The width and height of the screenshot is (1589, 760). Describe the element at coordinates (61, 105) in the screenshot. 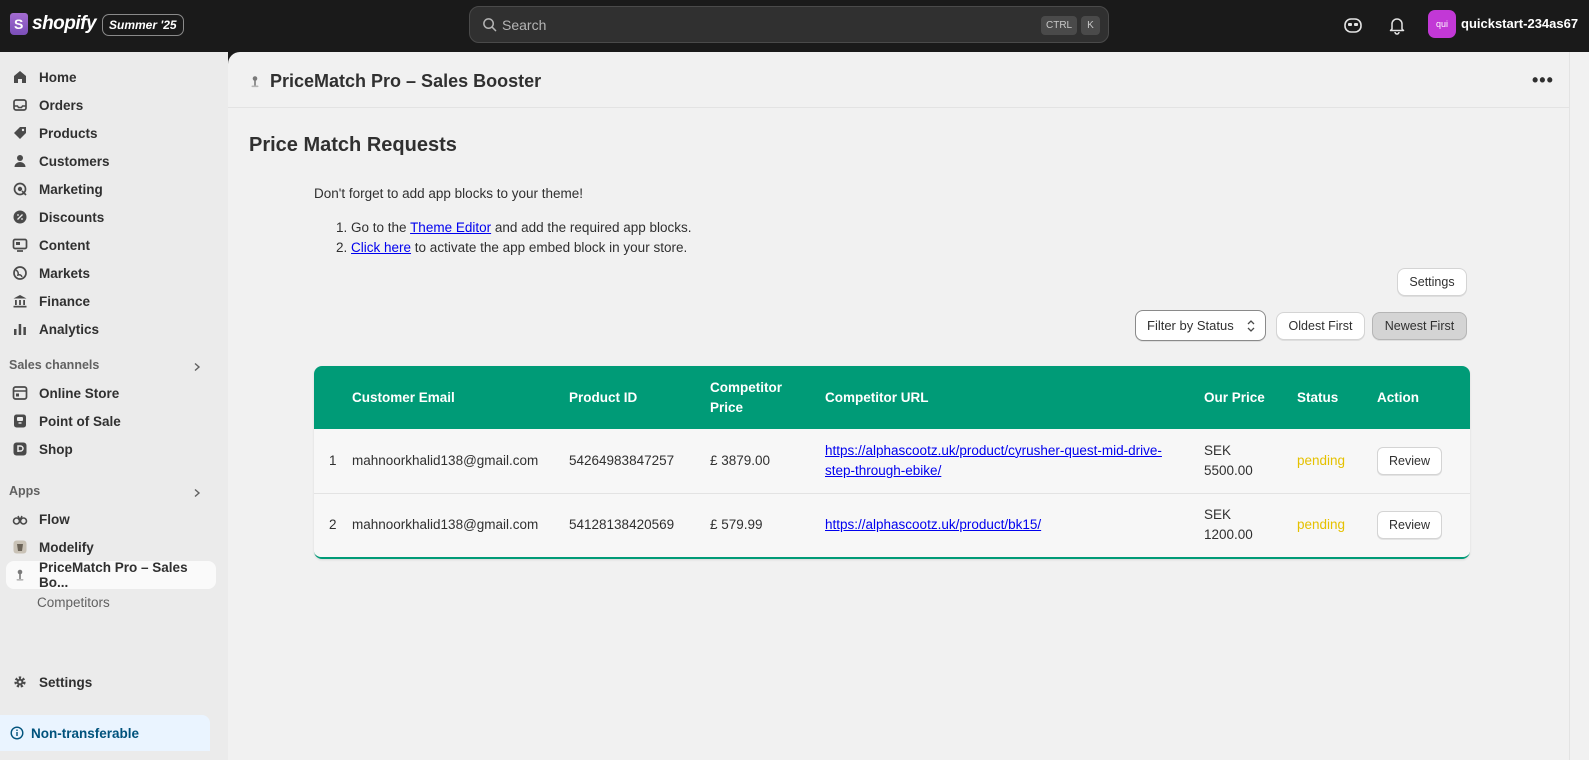

I see `sidebar-item-label: Orders` at that location.